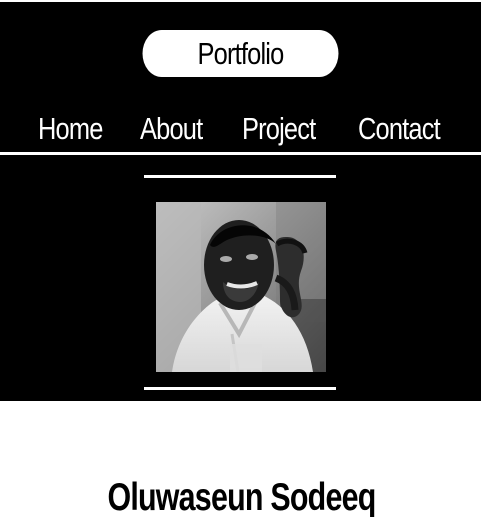  Describe the element at coordinates (240, 176) in the screenshot. I see `decorative-top-rule` at that location.